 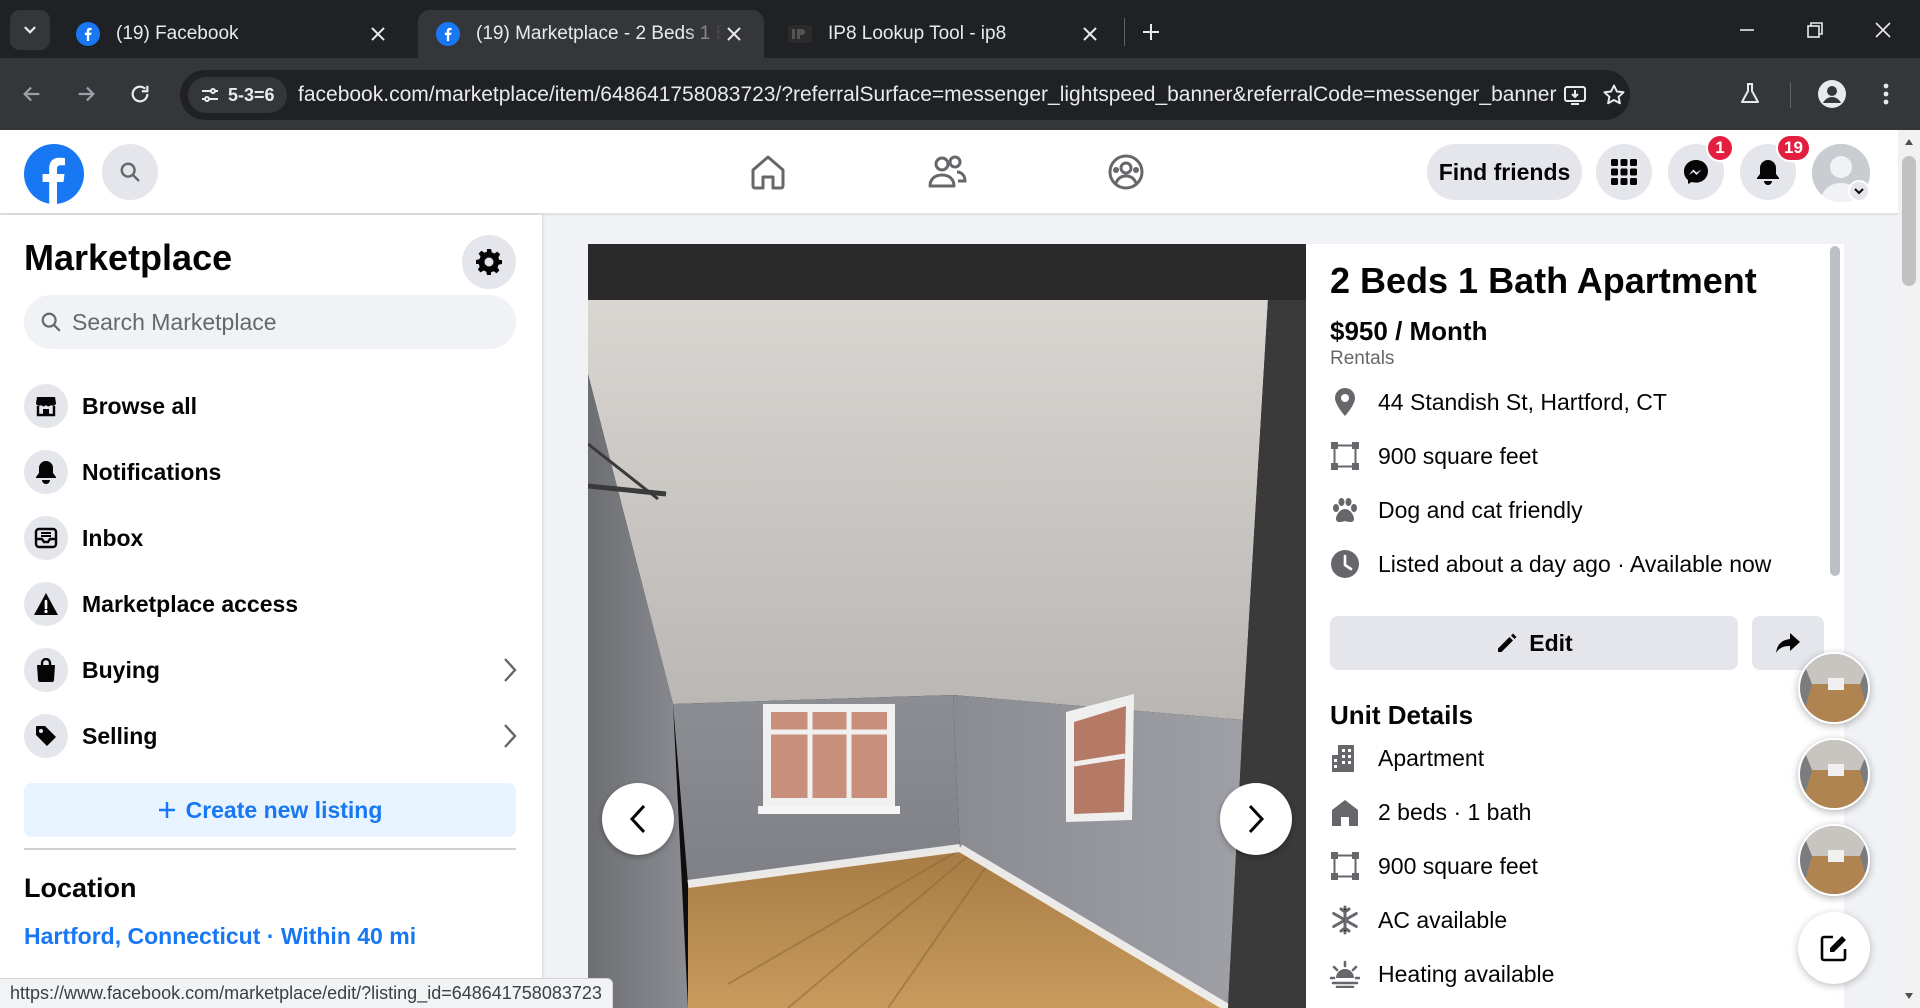 What do you see at coordinates (271, 472) in the screenshot?
I see `sidebar-item-notifications: Notifications` at bounding box center [271, 472].